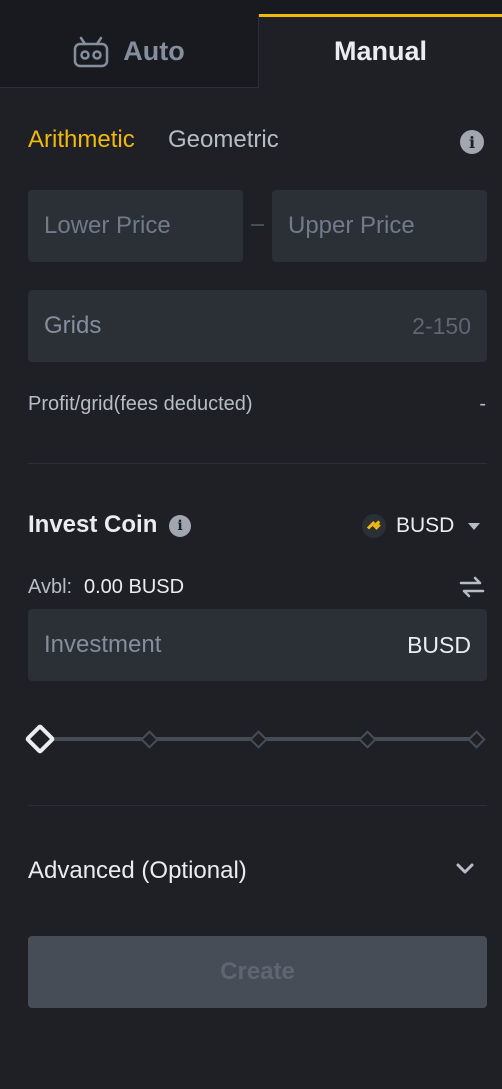  I want to click on investment-unit: BUSD, so click(439, 644).